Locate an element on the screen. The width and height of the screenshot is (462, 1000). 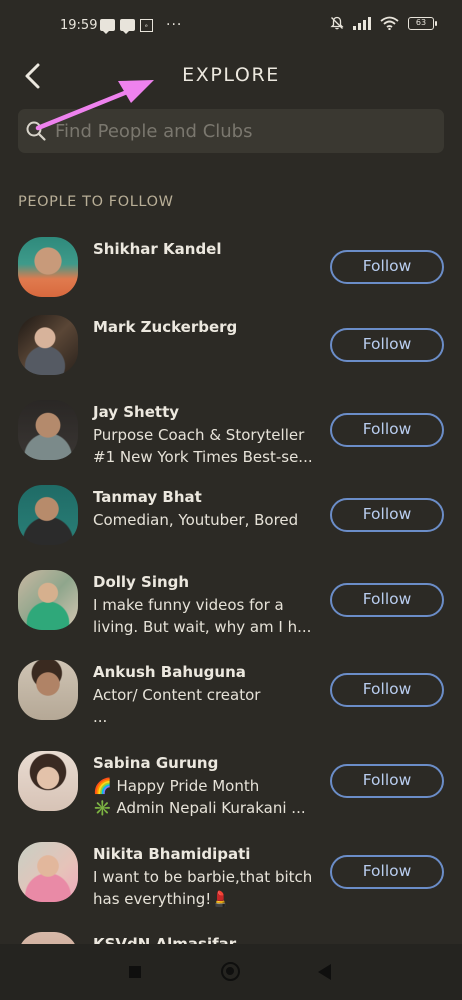
person-bio-line: I want to be barbie,that bitch is located at coordinates (203, 877).